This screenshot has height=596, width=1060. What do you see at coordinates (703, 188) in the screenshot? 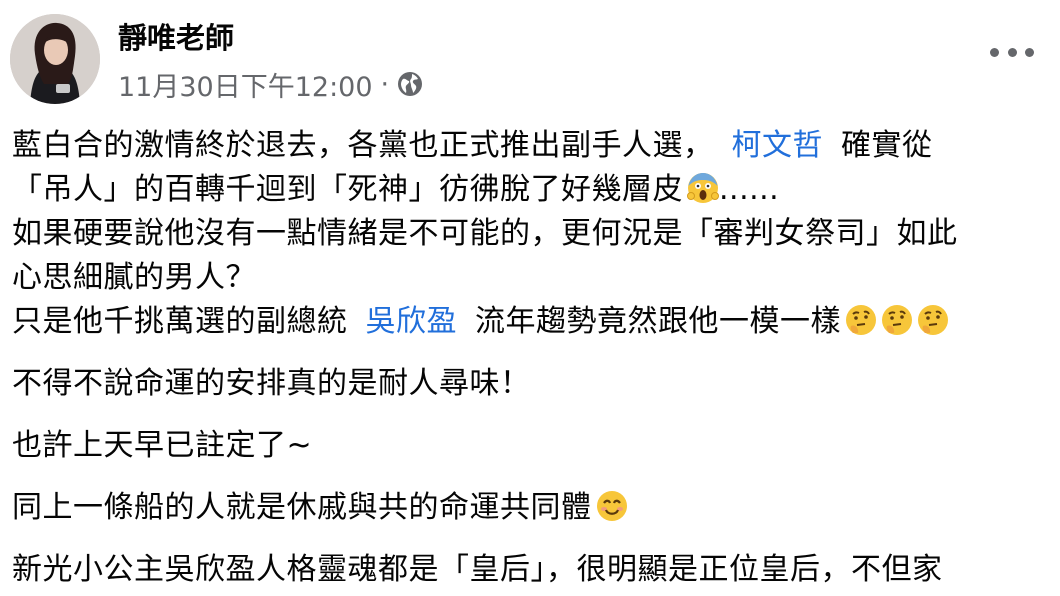
I see `face-screaming-in-fear-icon` at bounding box center [703, 188].